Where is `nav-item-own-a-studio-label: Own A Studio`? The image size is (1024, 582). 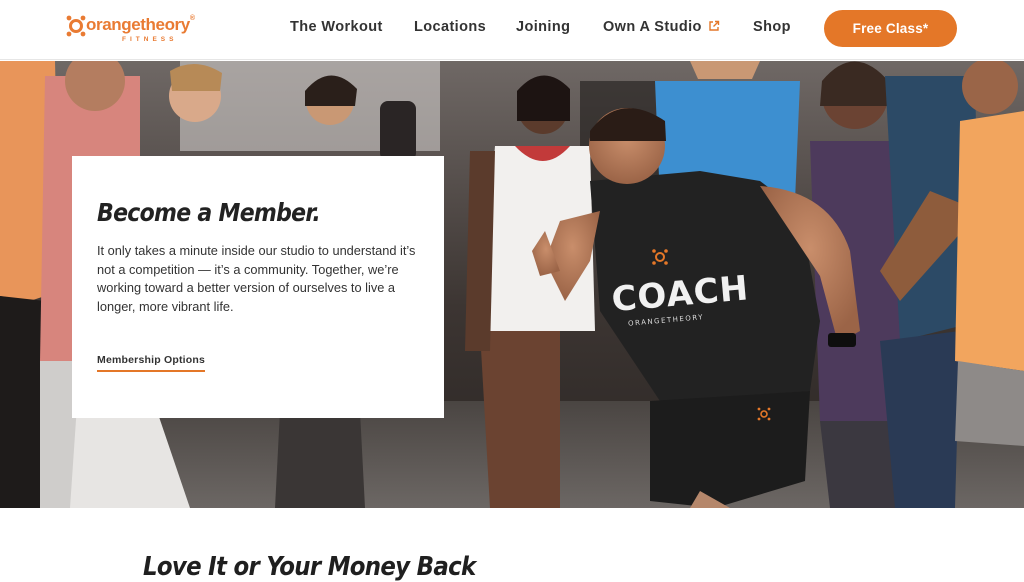
nav-item-own-a-studio-label: Own A Studio is located at coordinates (652, 27).